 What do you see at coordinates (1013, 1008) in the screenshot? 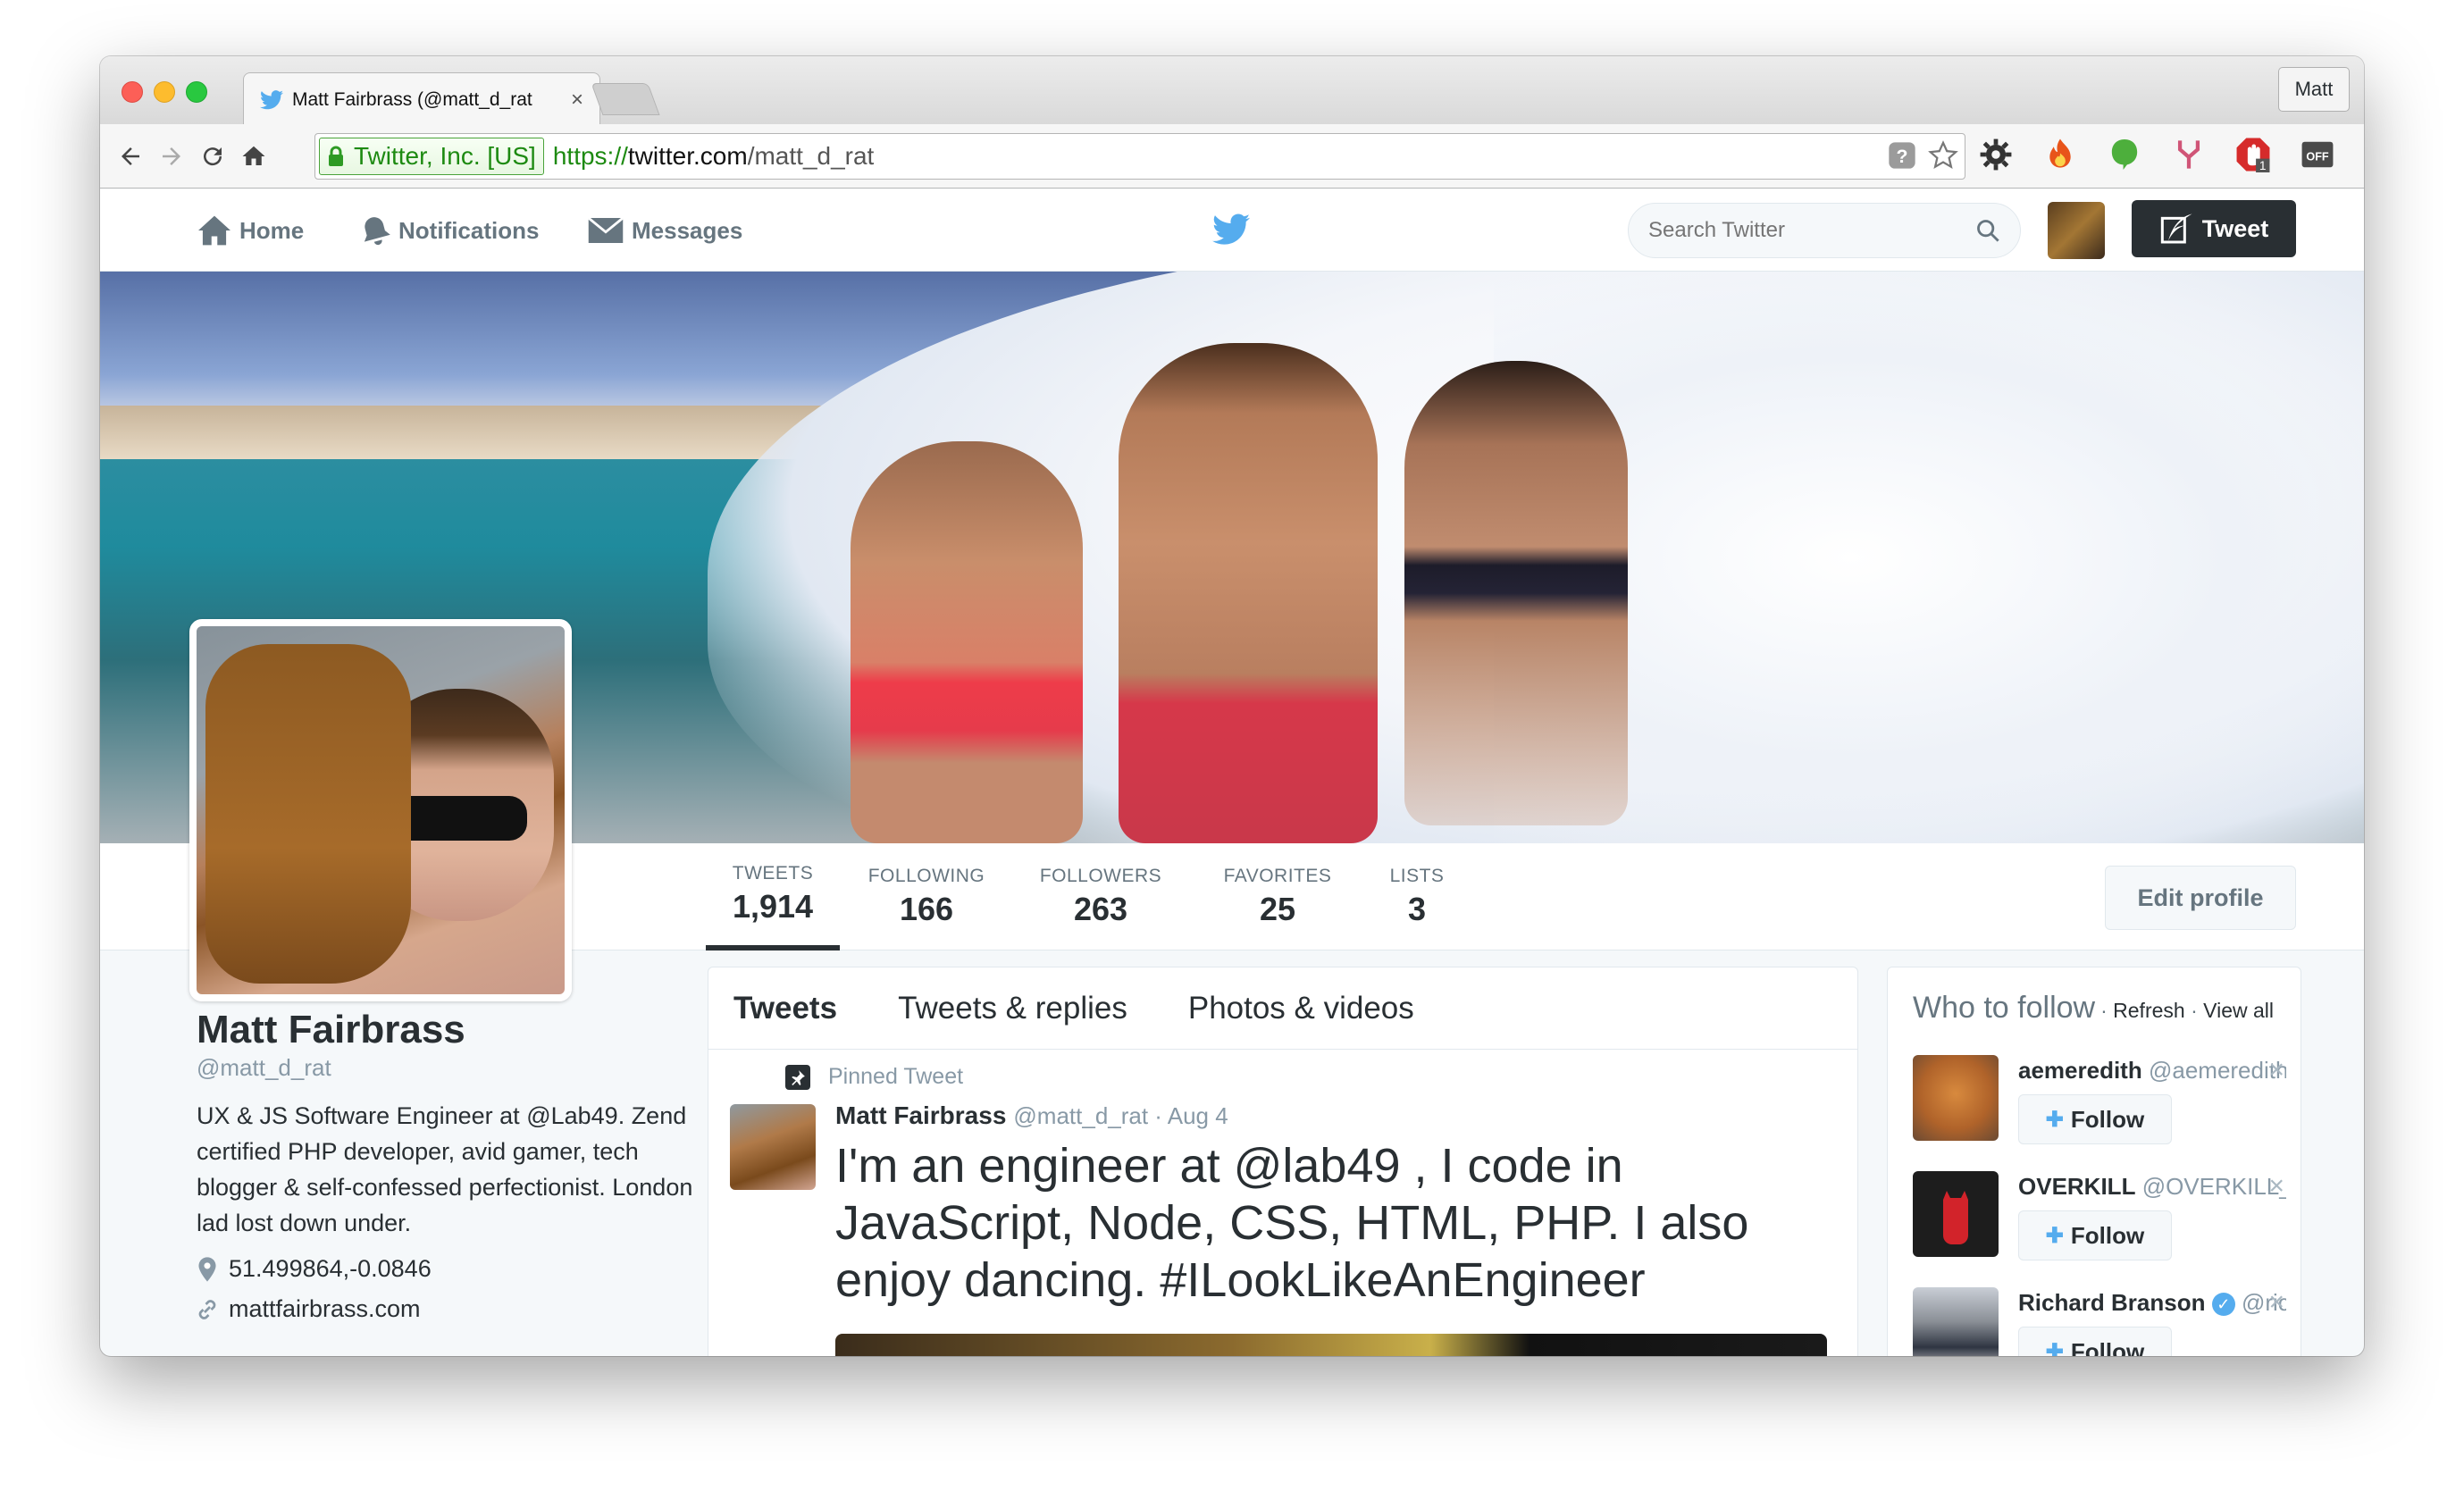
I see `tab-tweets-and-replies: Tweets & replies` at bounding box center [1013, 1008].